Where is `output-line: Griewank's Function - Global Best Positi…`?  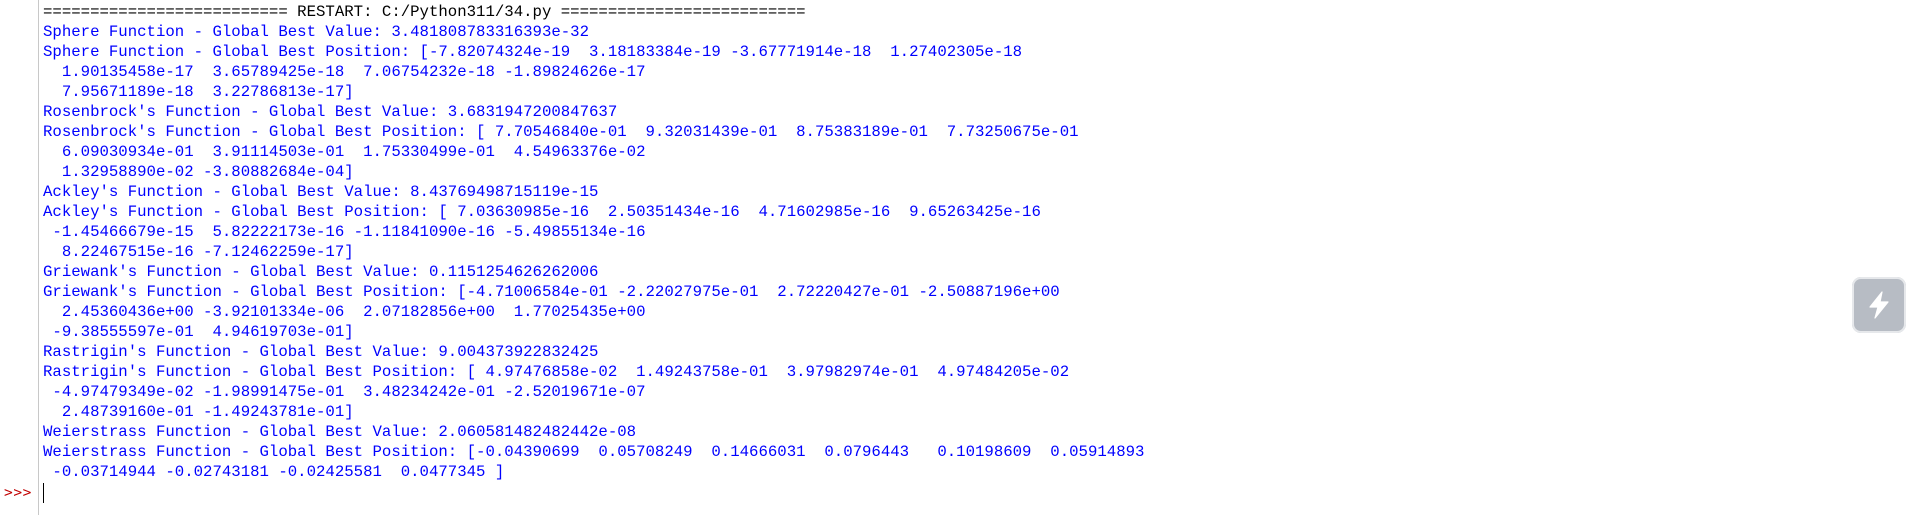
output-line: Griewank's Function - Global Best Positi… is located at coordinates (551, 292).